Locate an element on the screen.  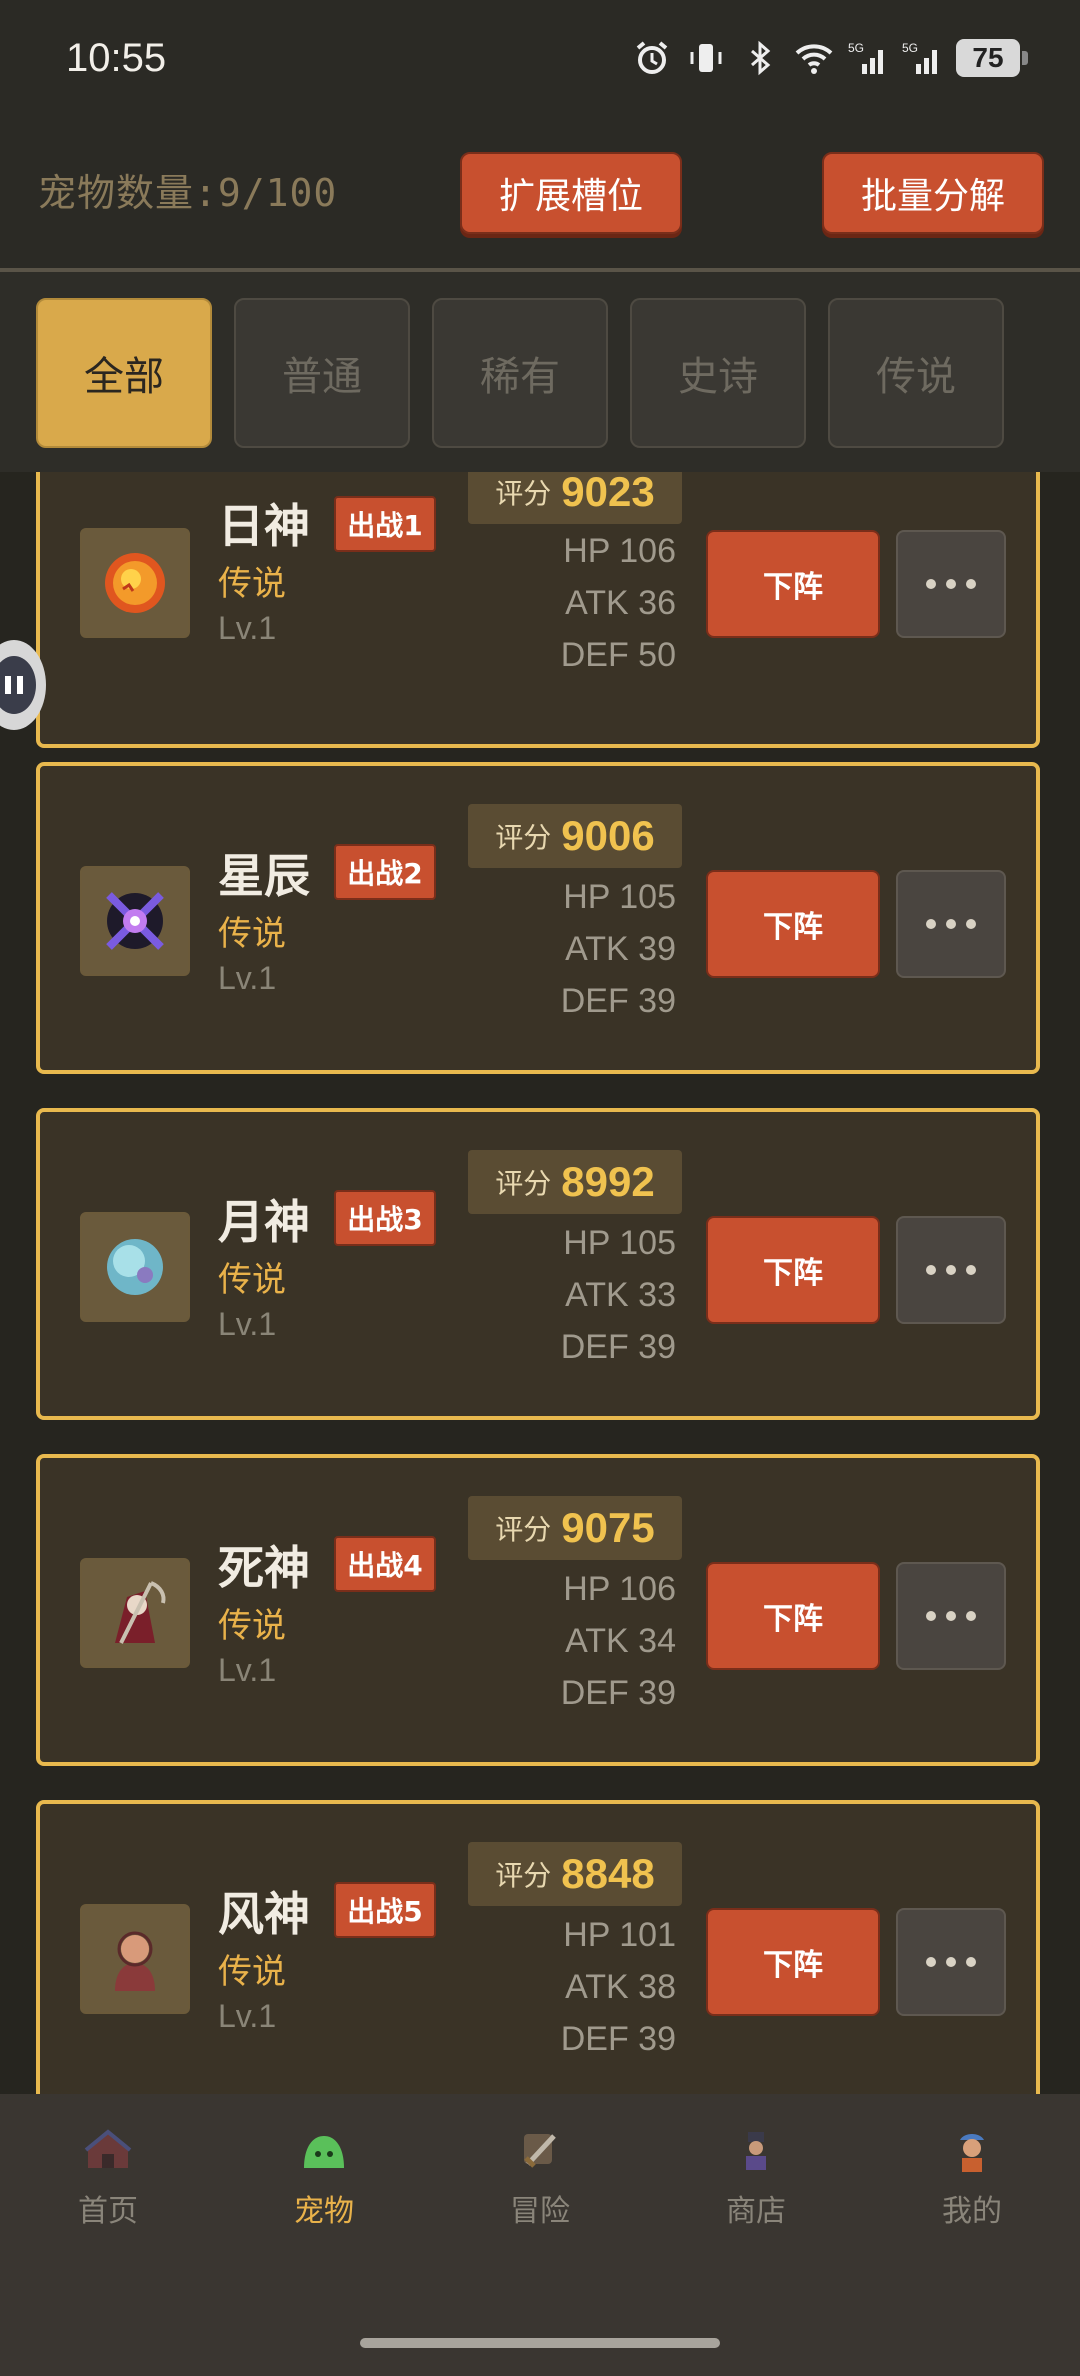
monk-icon is located at coordinates (135, 1959).